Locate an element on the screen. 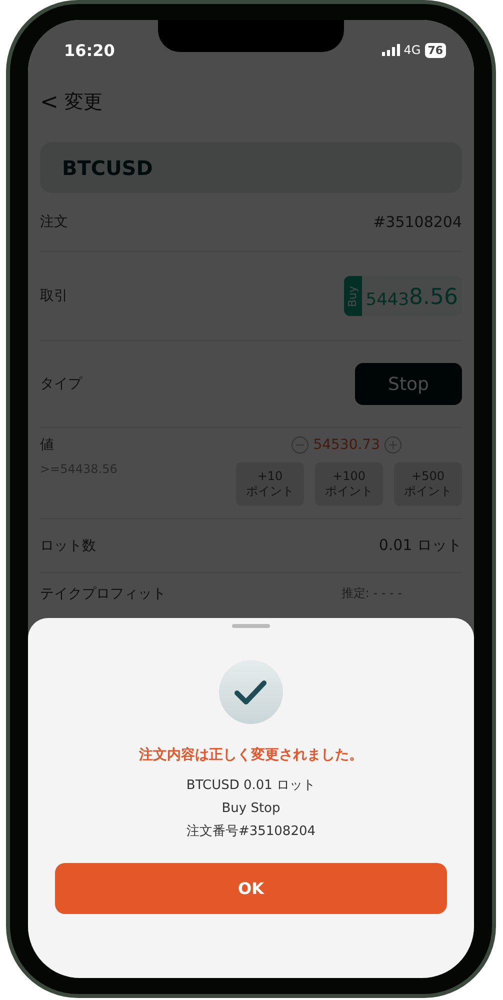 Image resolution: width=503 pixels, height=1000 pixels. row-label: タイプ is located at coordinates (61, 384).